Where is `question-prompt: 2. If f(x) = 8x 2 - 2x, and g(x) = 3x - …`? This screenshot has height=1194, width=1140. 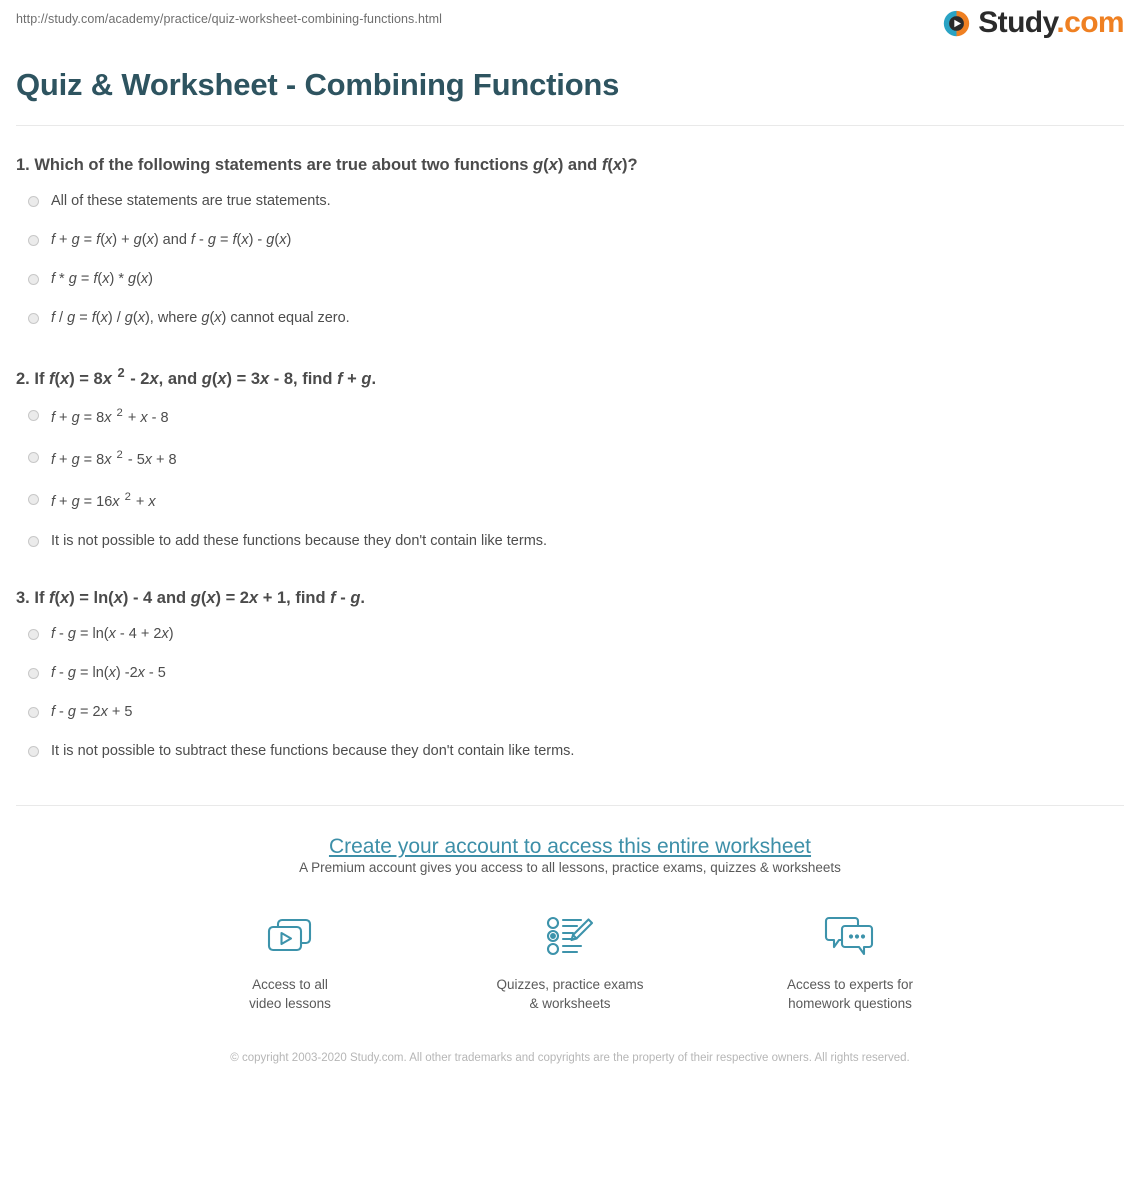 question-prompt: 2. If f(x) = 8x 2 - 2x, and g(x) = 3x - … is located at coordinates (570, 377).